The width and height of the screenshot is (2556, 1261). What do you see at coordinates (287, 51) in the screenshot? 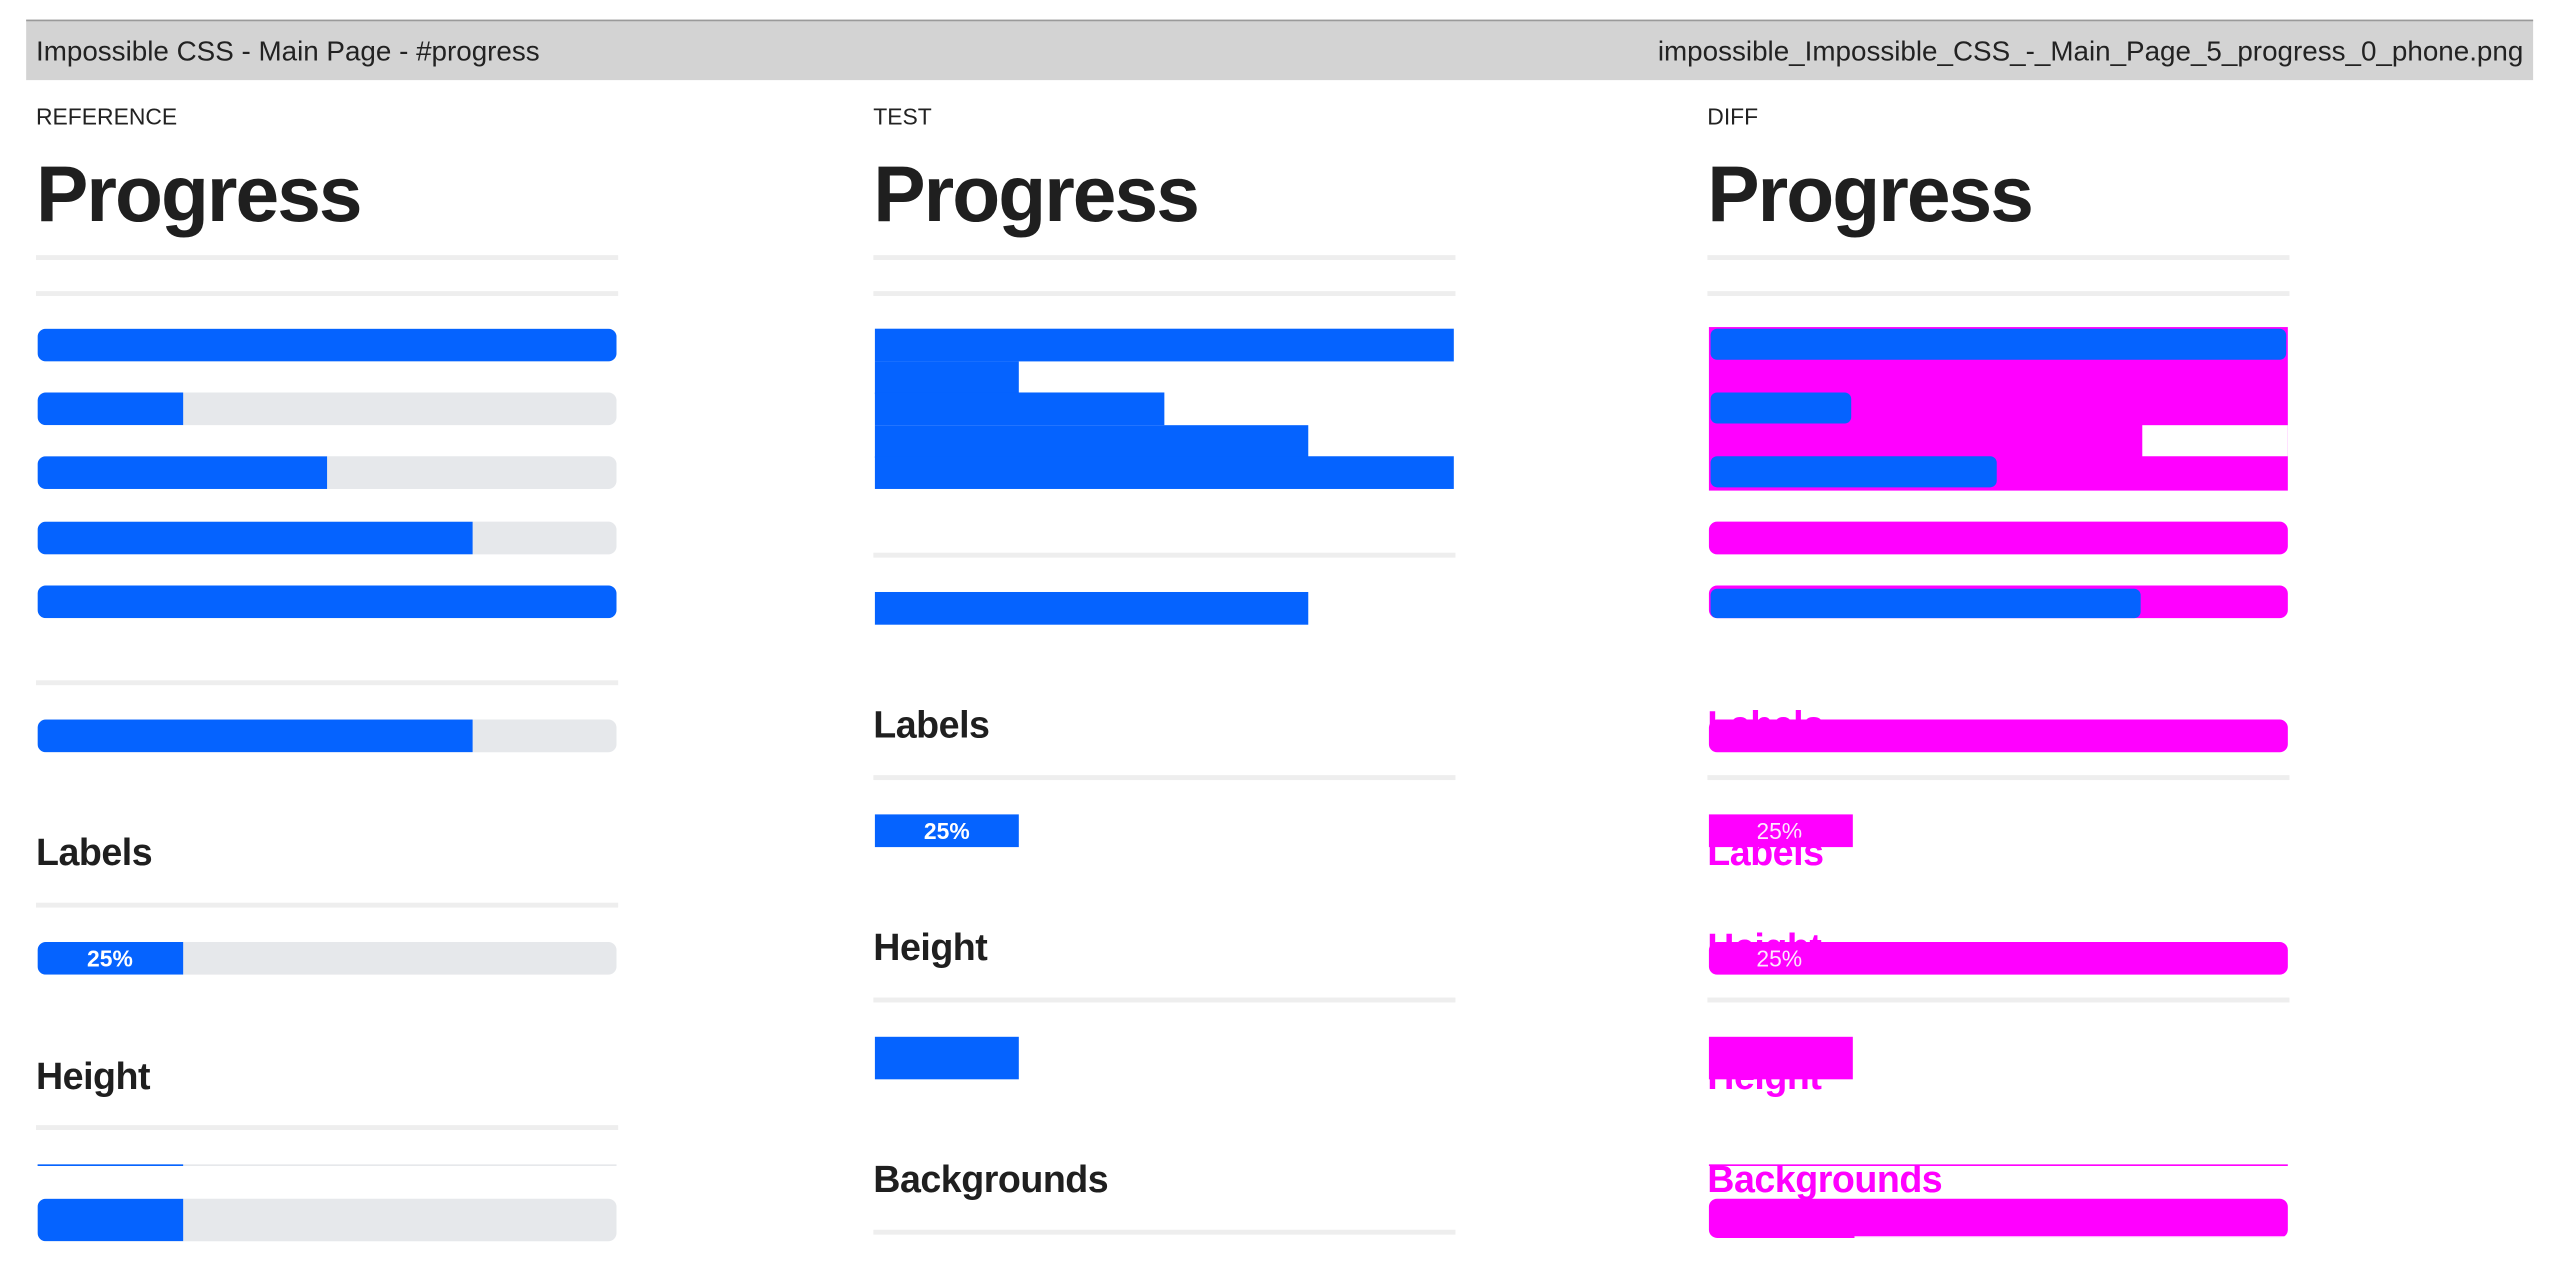
I see `window-title: Impossible CSS - Main Page - #progress` at bounding box center [287, 51].